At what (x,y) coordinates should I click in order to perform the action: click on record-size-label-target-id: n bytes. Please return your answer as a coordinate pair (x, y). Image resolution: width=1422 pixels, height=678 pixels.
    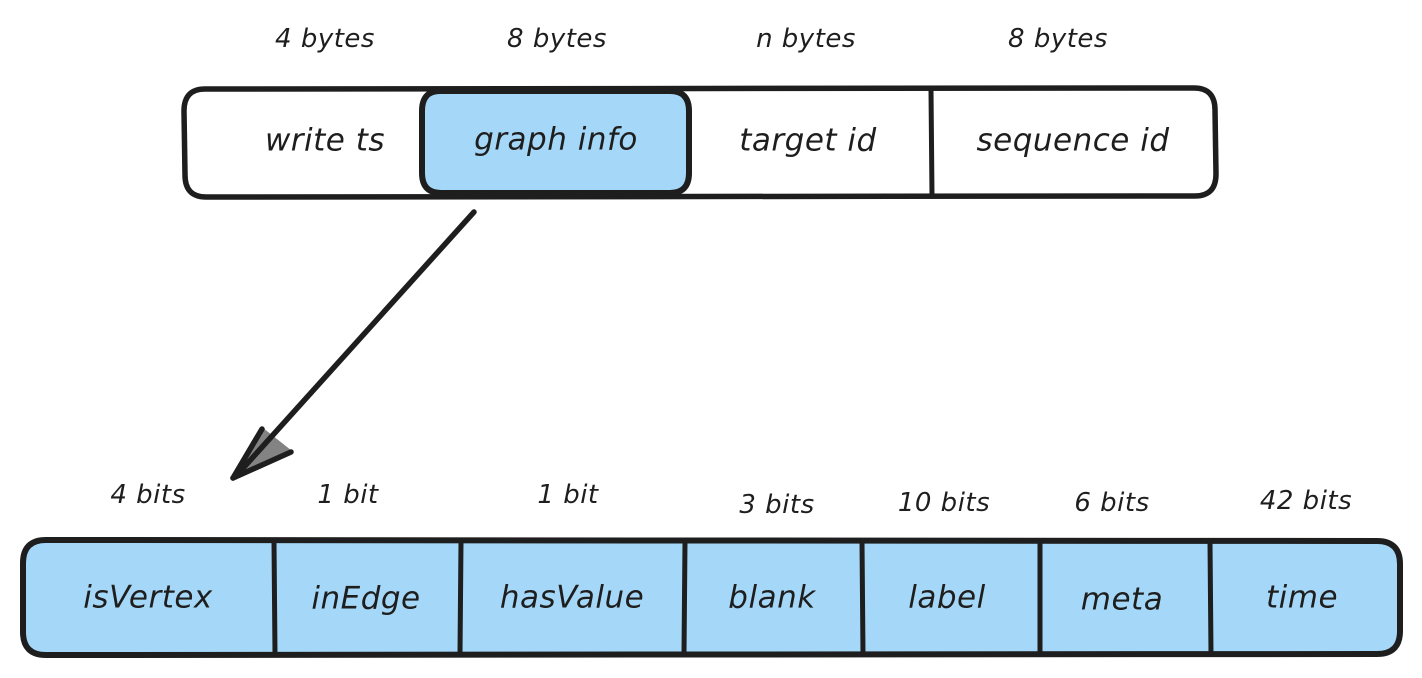
    Looking at the image, I should click on (806, 39).